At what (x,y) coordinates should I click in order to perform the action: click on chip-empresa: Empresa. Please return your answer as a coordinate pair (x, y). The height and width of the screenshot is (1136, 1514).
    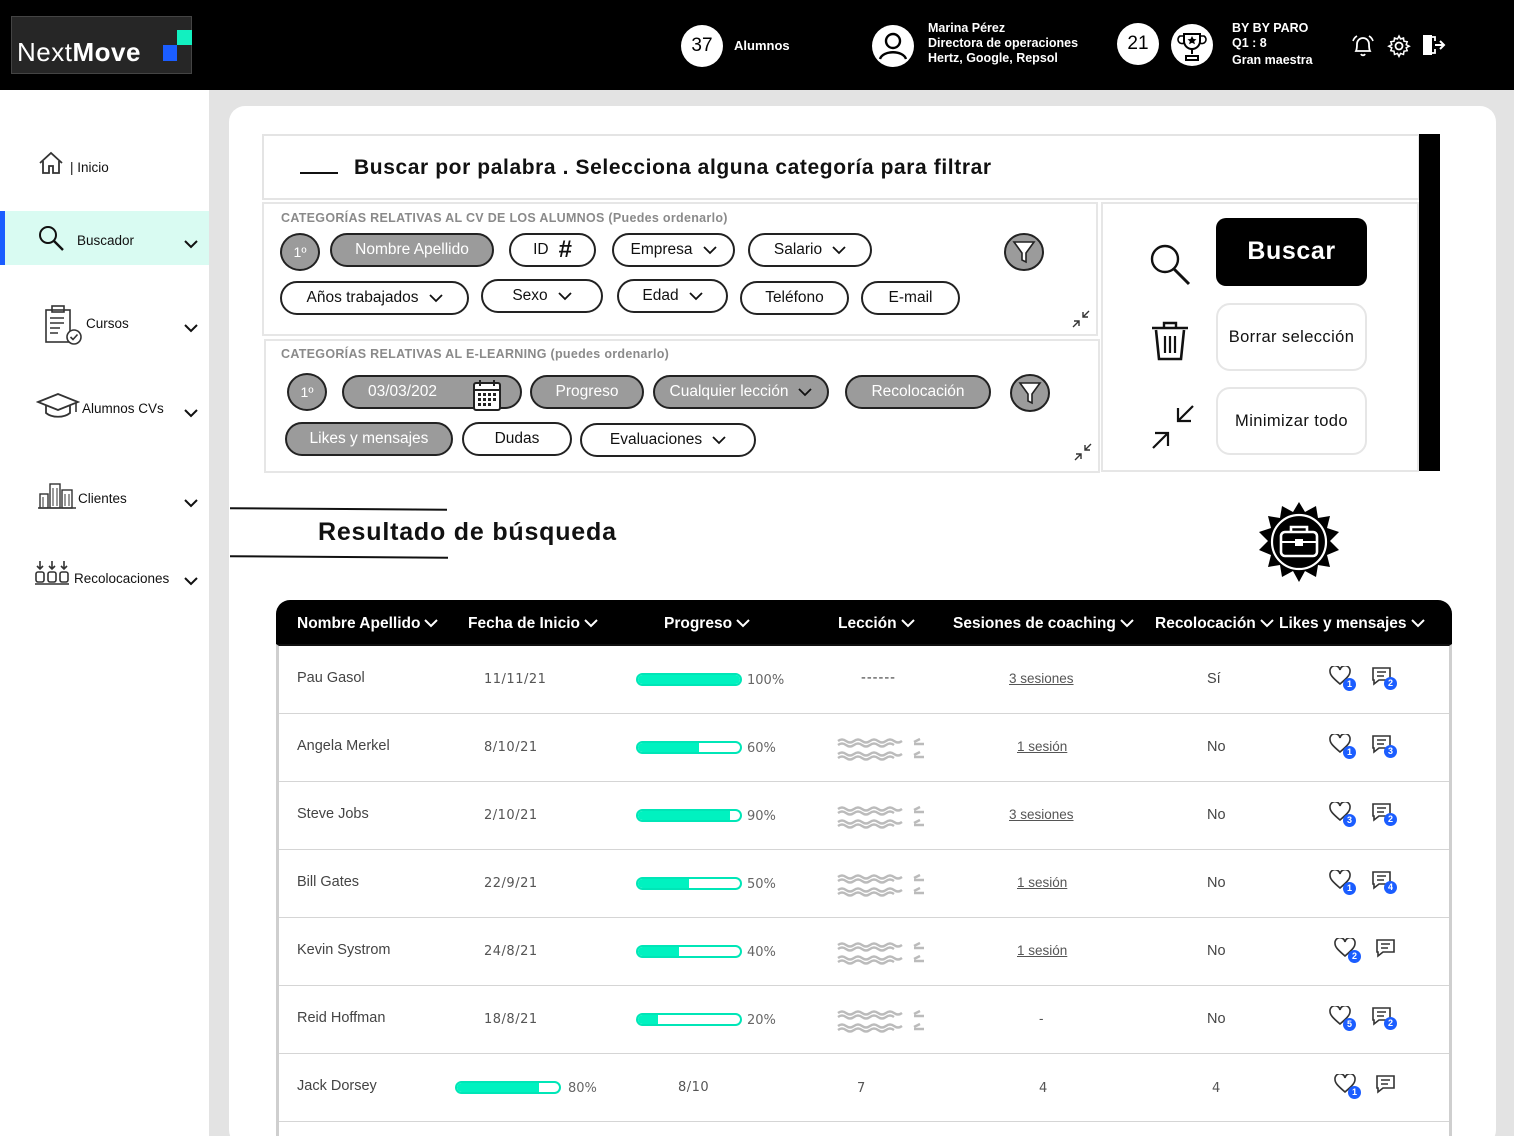
    Looking at the image, I should click on (673, 250).